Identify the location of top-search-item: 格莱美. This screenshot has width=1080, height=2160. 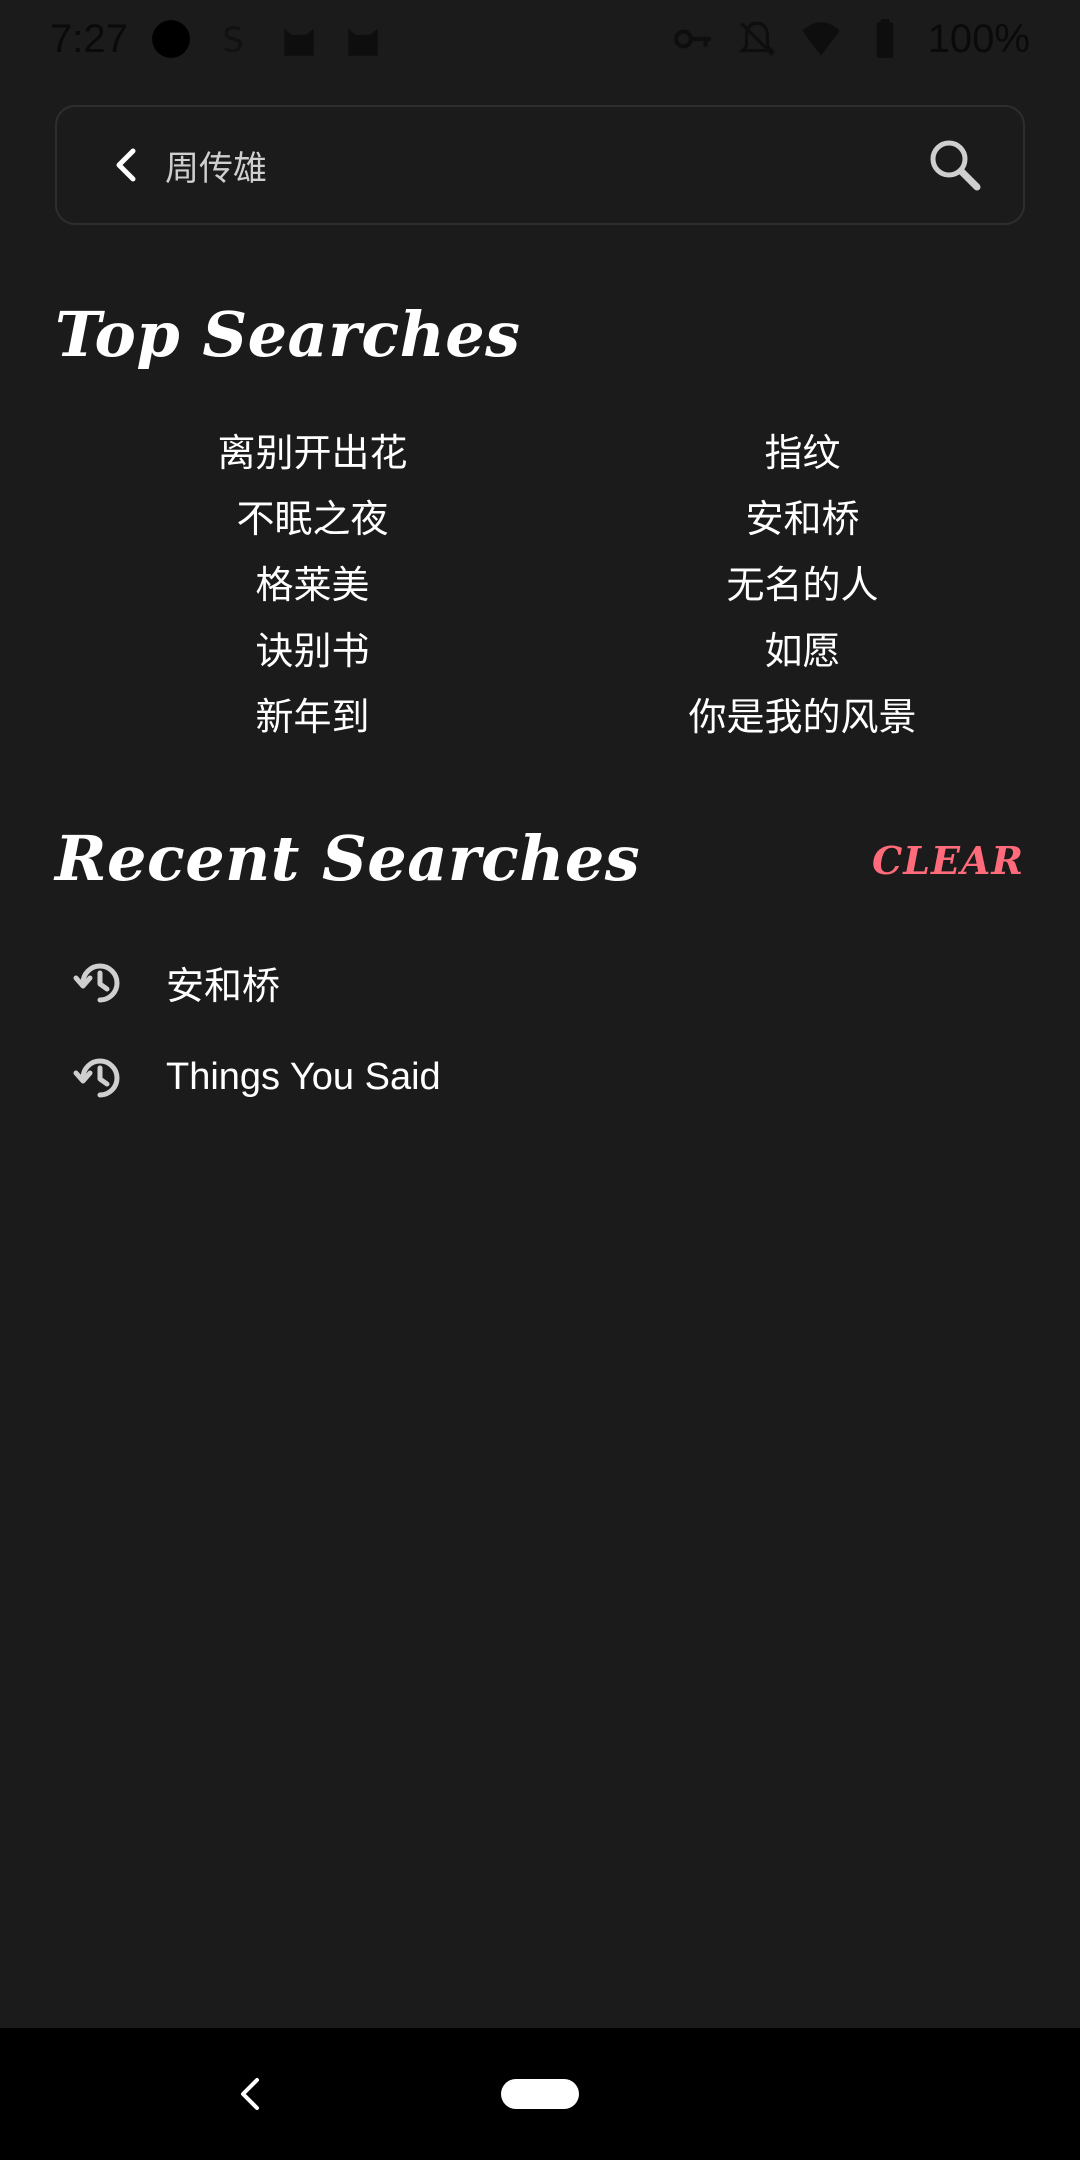
(312, 585).